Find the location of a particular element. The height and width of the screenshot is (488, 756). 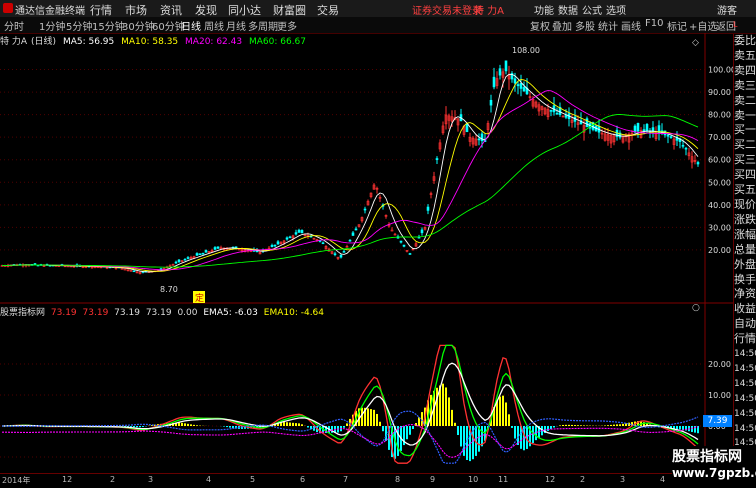

menu-item-options: 选项 is located at coordinates (616, 9).